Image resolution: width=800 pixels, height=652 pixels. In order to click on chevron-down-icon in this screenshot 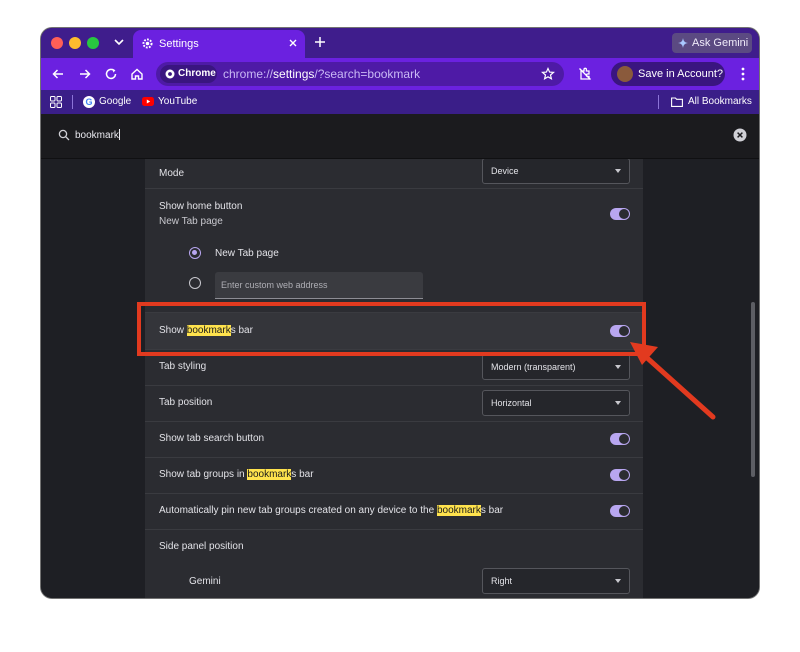, I will do `click(119, 42)`.